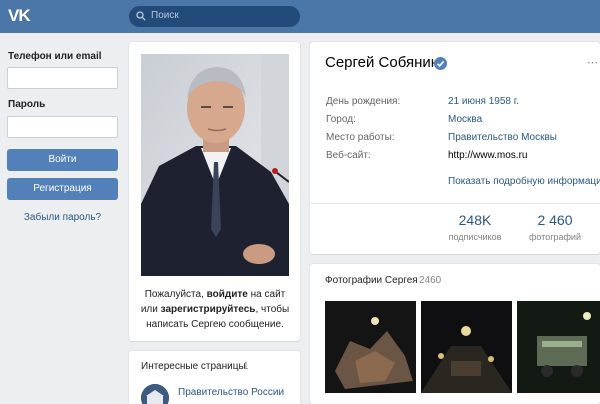 This screenshot has height=404, width=600. Describe the element at coordinates (455, 203) in the screenshot. I see `info-divider` at that location.